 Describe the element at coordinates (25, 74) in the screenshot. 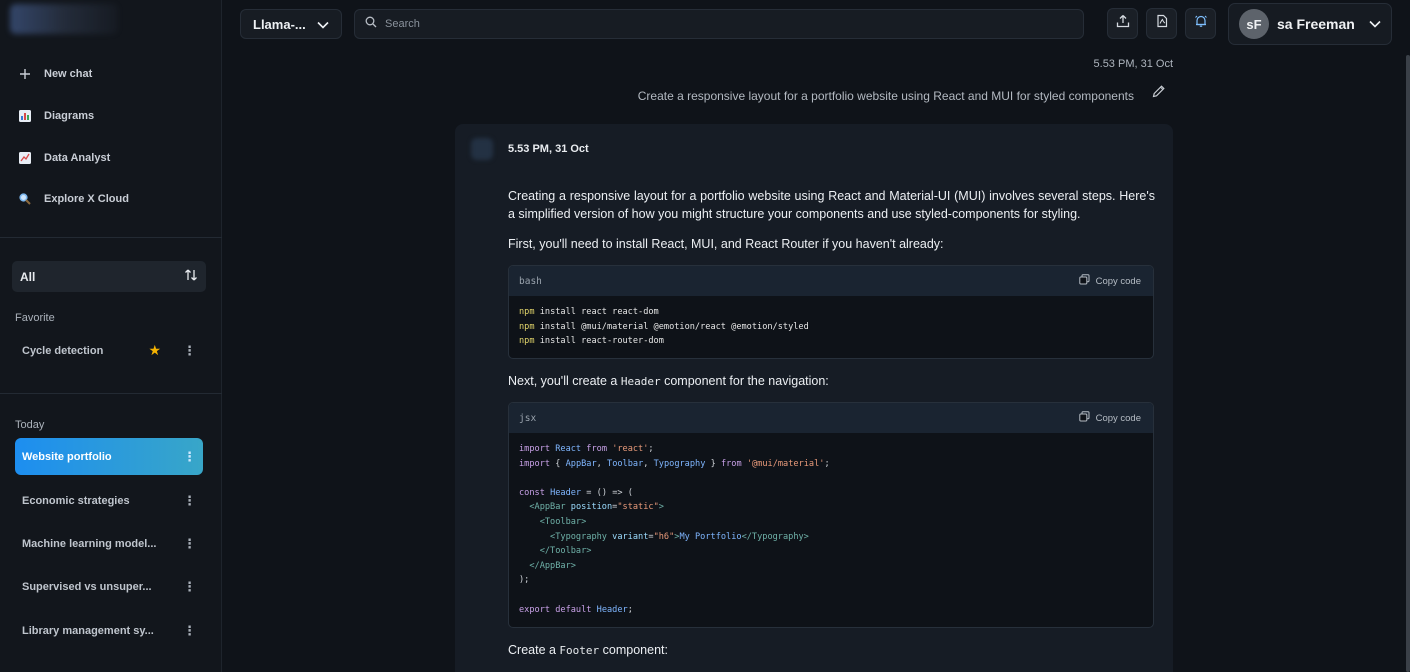

I see `plus-icon` at that location.